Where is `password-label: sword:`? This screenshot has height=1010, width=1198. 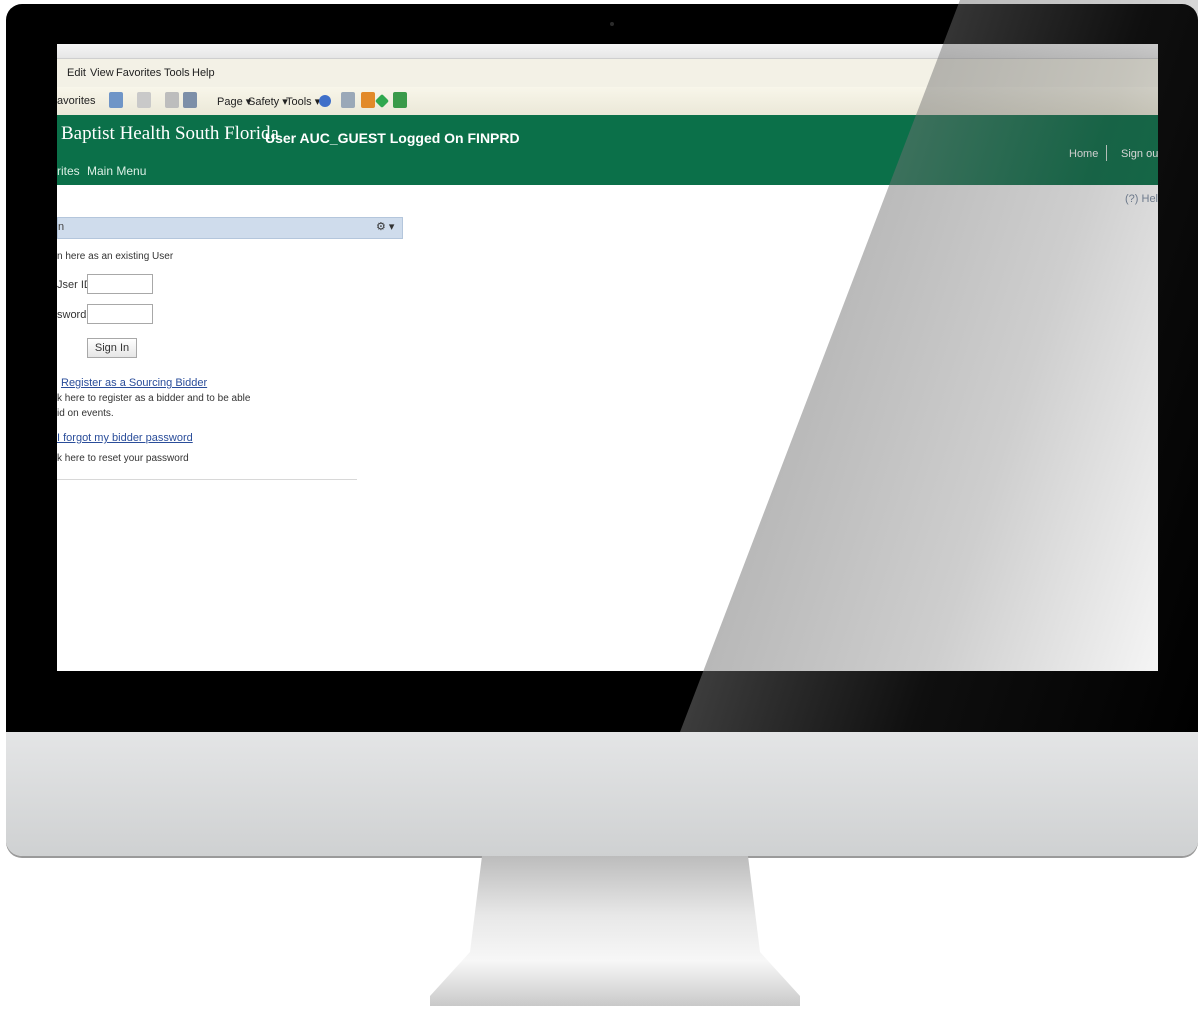 password-label: sword: is located at coordinates (73, 315).